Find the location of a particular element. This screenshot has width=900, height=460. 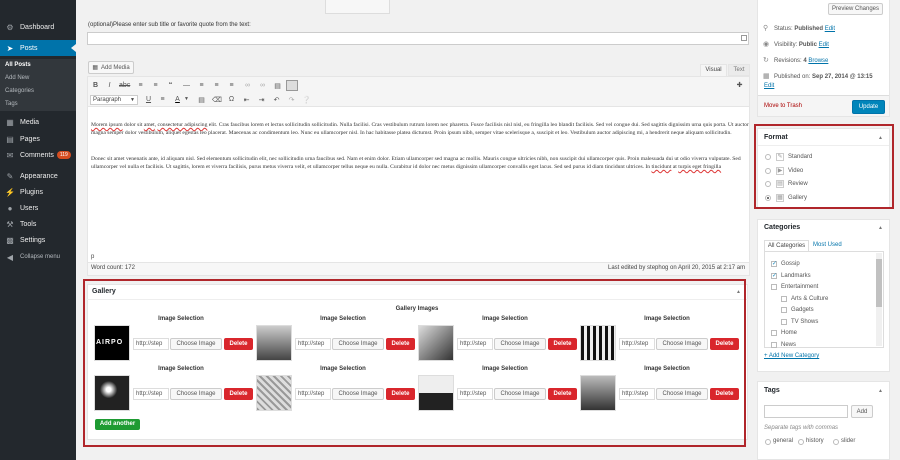

text-color-icon: A is located at coordinates (177, 99).